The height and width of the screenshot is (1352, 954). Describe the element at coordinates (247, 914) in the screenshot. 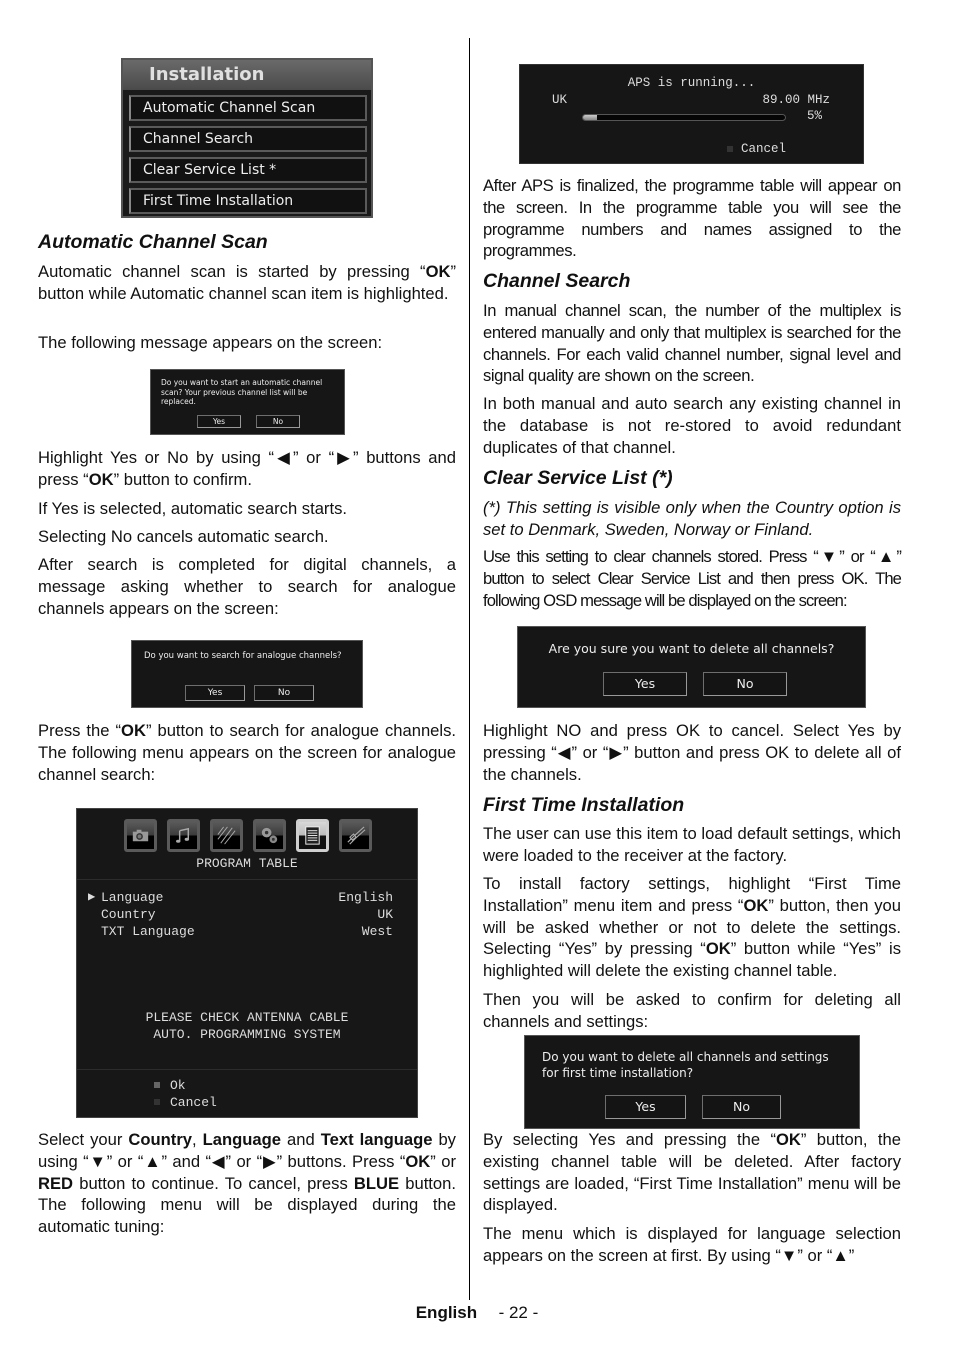

I see `program-table-row-country: Country UK` at that location.